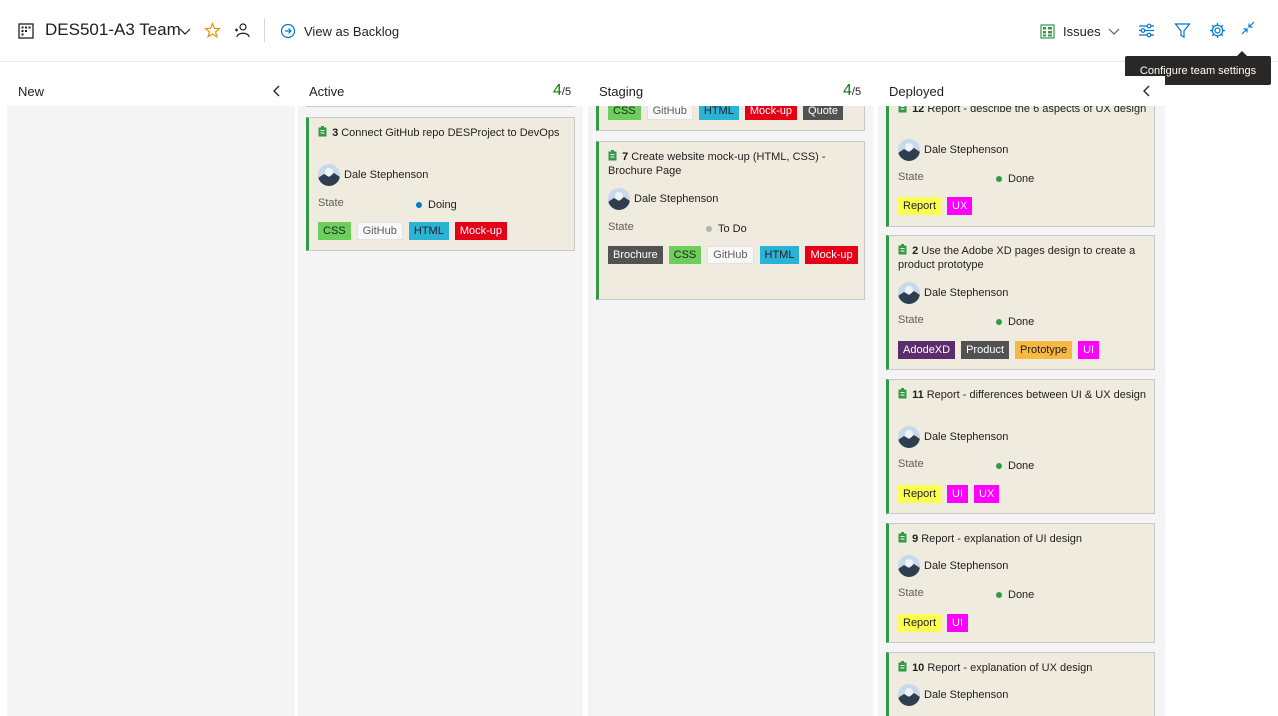 The image size is (1278, 716). I want to click on work-item-type-dropdown: Issues, so click(1080, 31).